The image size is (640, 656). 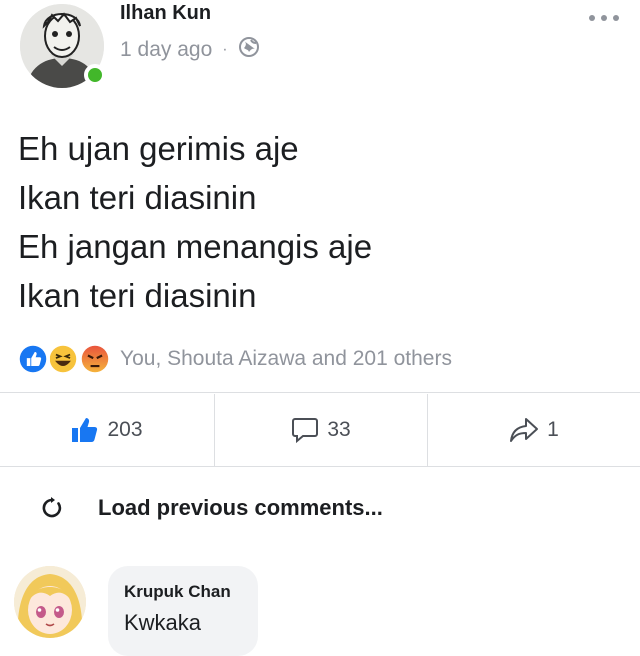 I want to click on comment-text: Kwkaka, so click(x=163, y=622).